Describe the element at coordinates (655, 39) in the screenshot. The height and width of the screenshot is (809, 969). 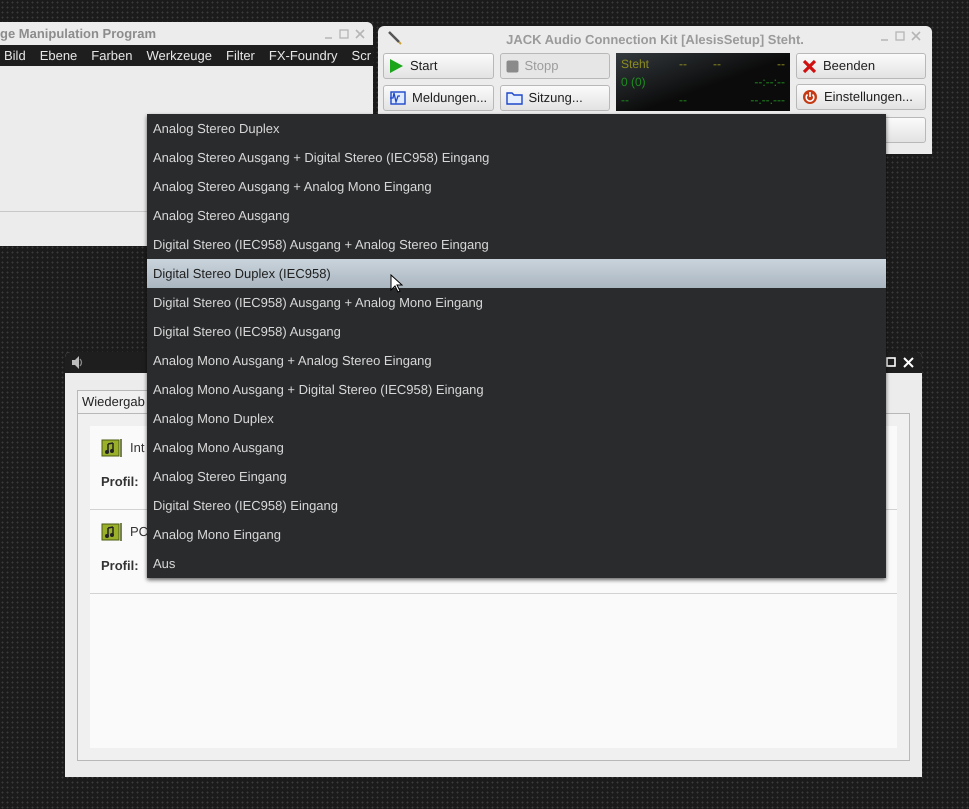
I see `window-title: JACK Audio Connection Kit [AlesisSetup] Steht.` at that location.